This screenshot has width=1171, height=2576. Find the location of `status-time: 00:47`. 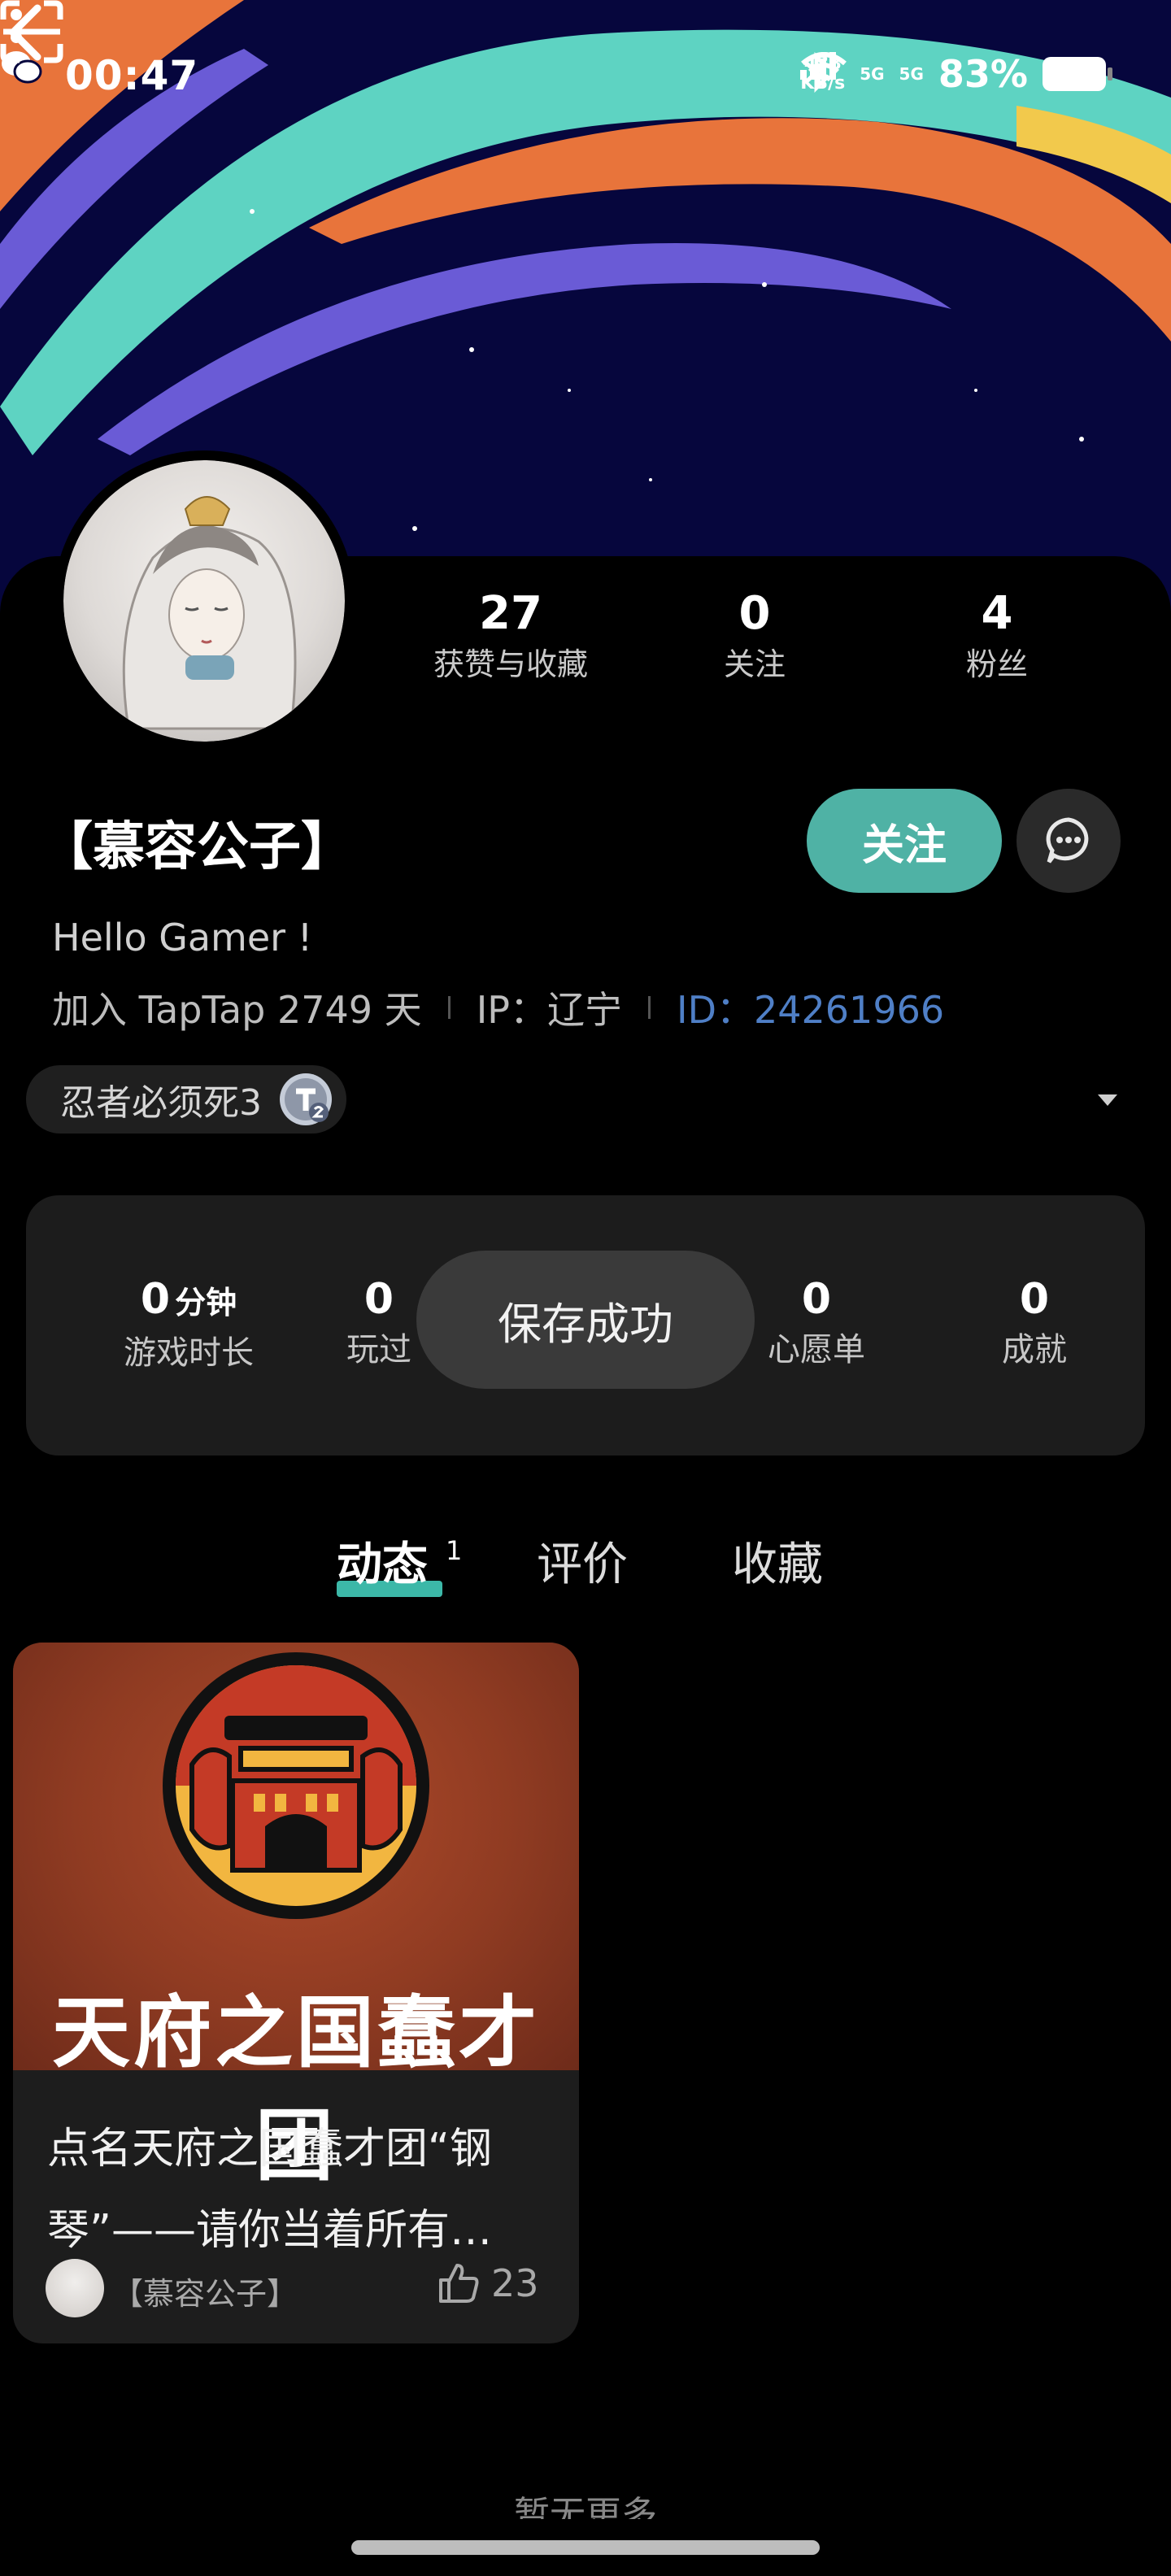

status-time: 00:47 is located at coordinates (132, 75).